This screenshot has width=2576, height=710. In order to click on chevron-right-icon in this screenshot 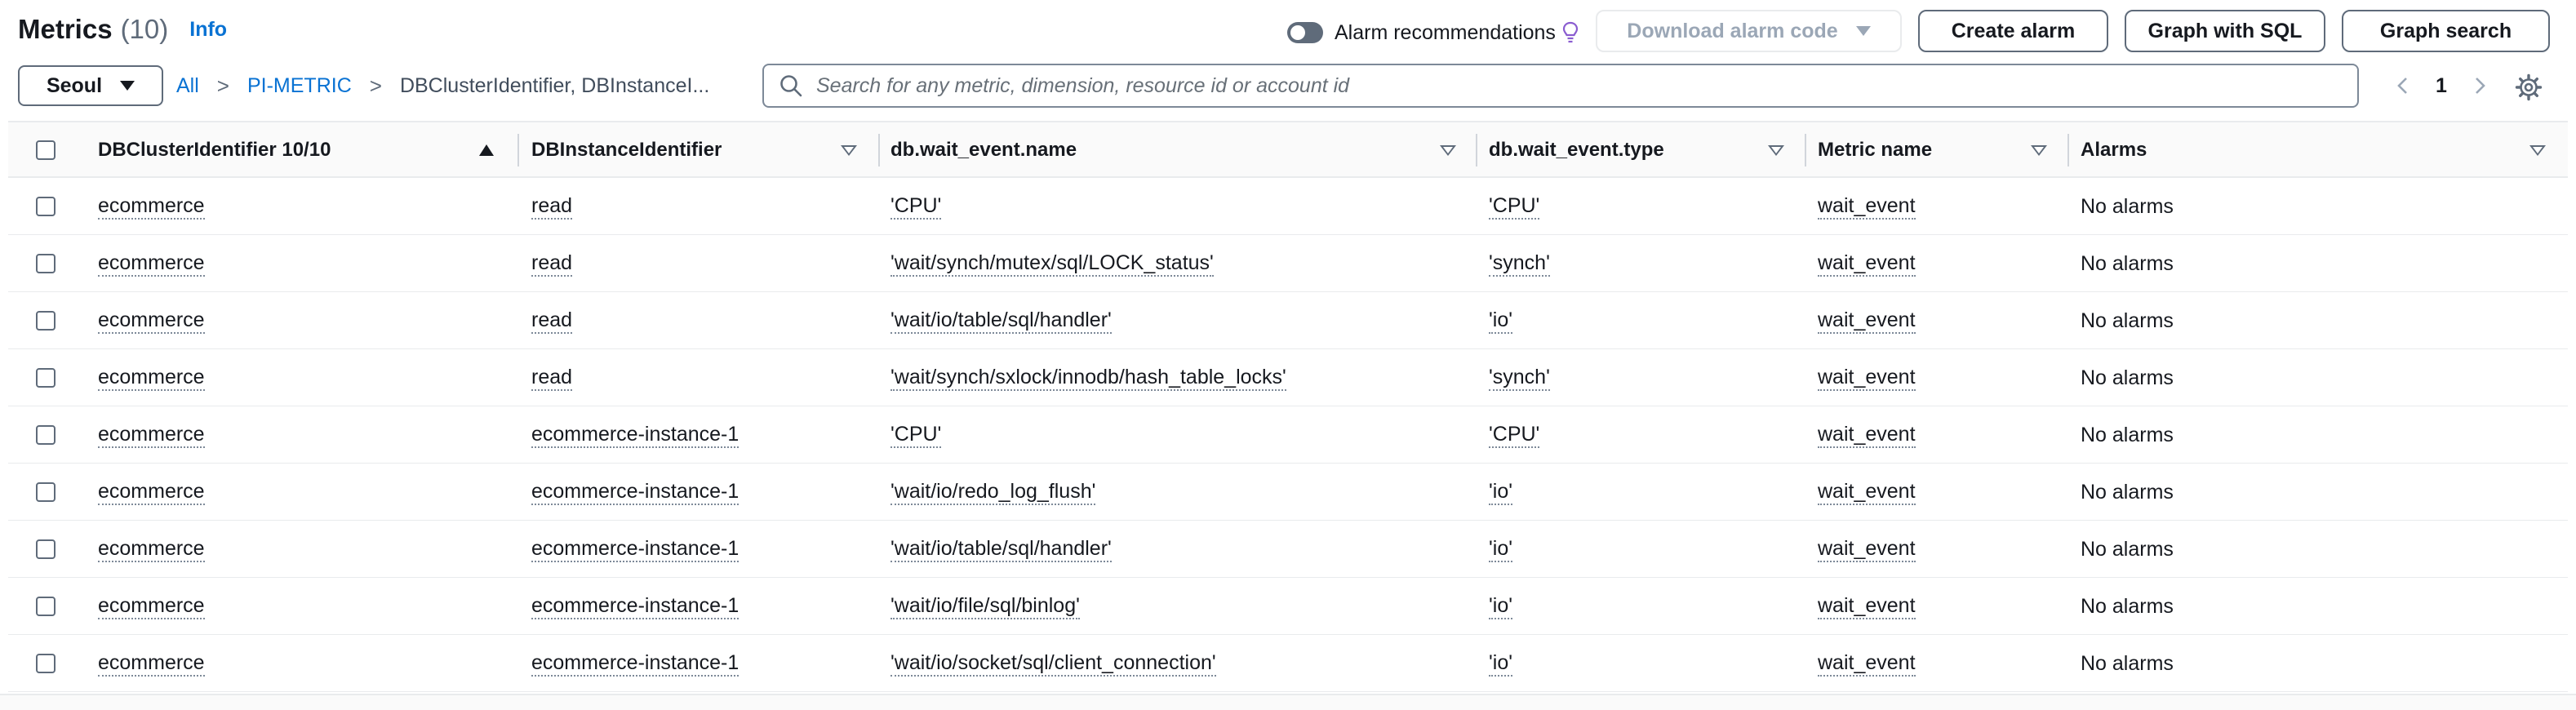, I will do `click(2479, 85)`.